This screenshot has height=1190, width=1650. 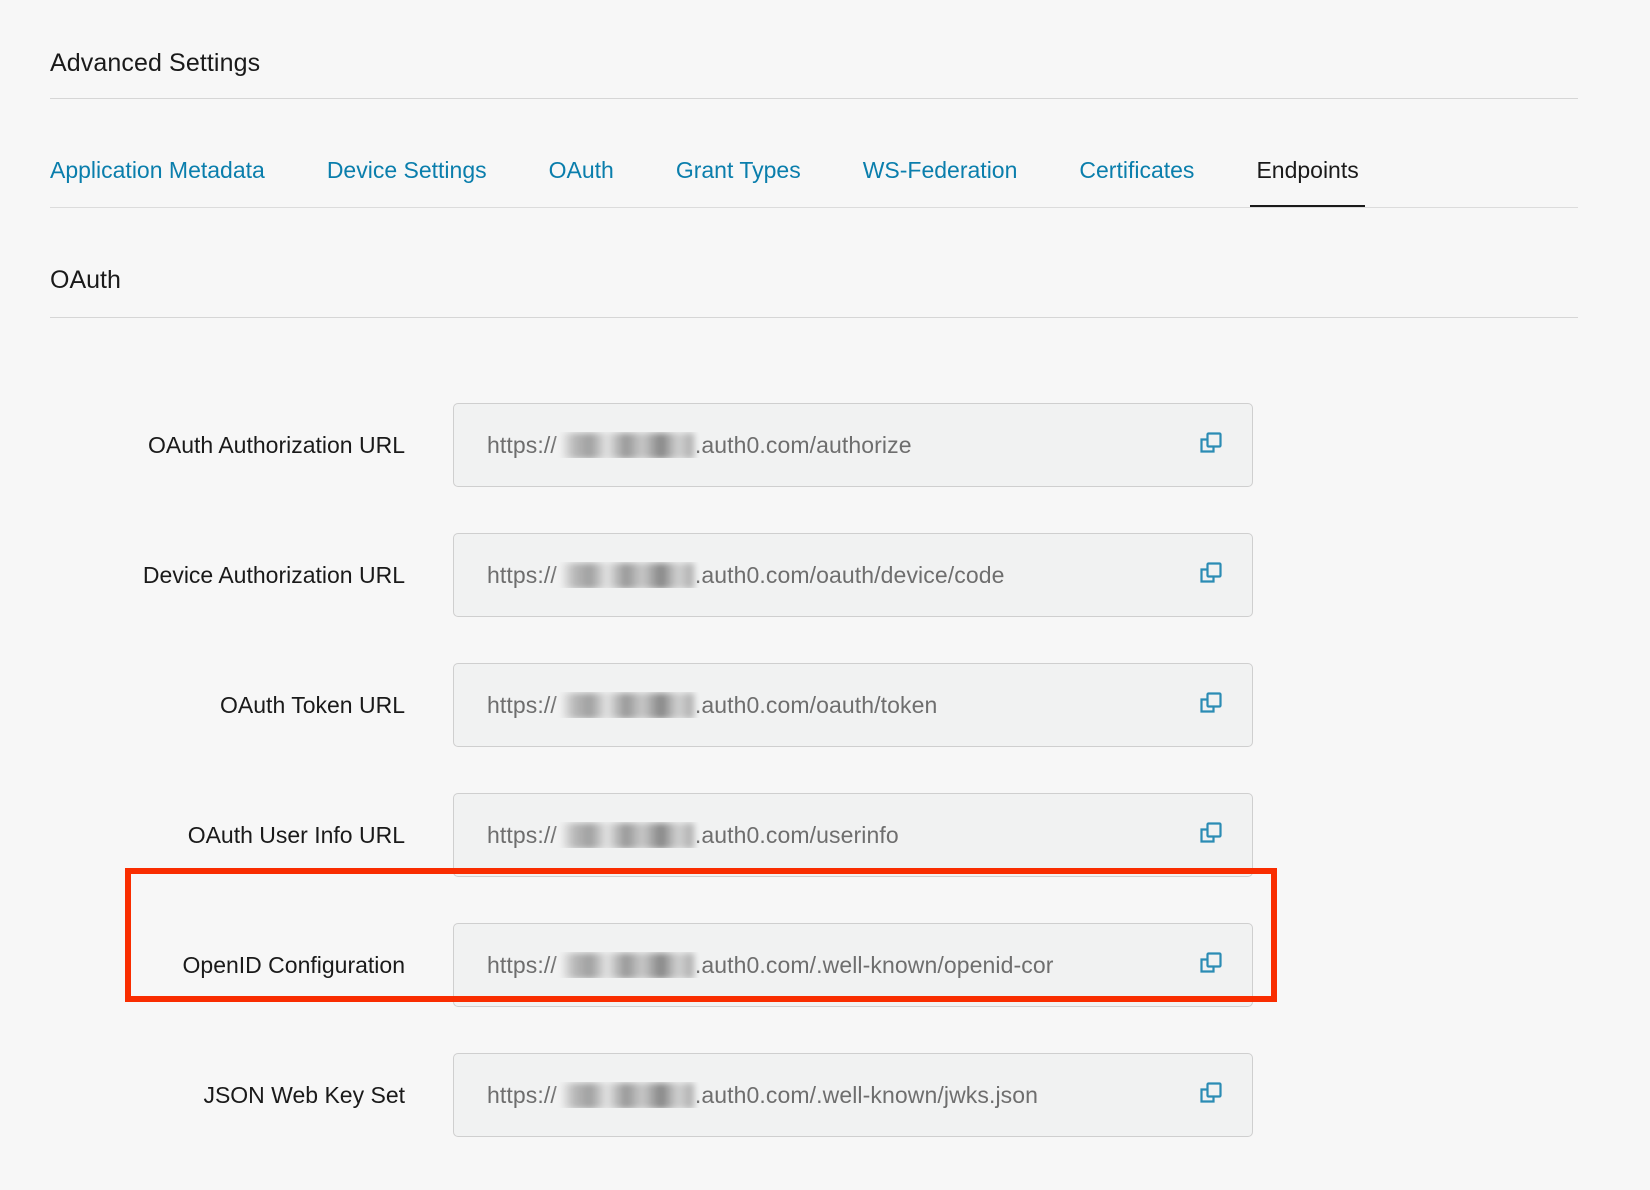 I want to click on endpoint-field-oauth-user-info-url: https:// .auth0.com/userinfo, so click(x=853, y=835).